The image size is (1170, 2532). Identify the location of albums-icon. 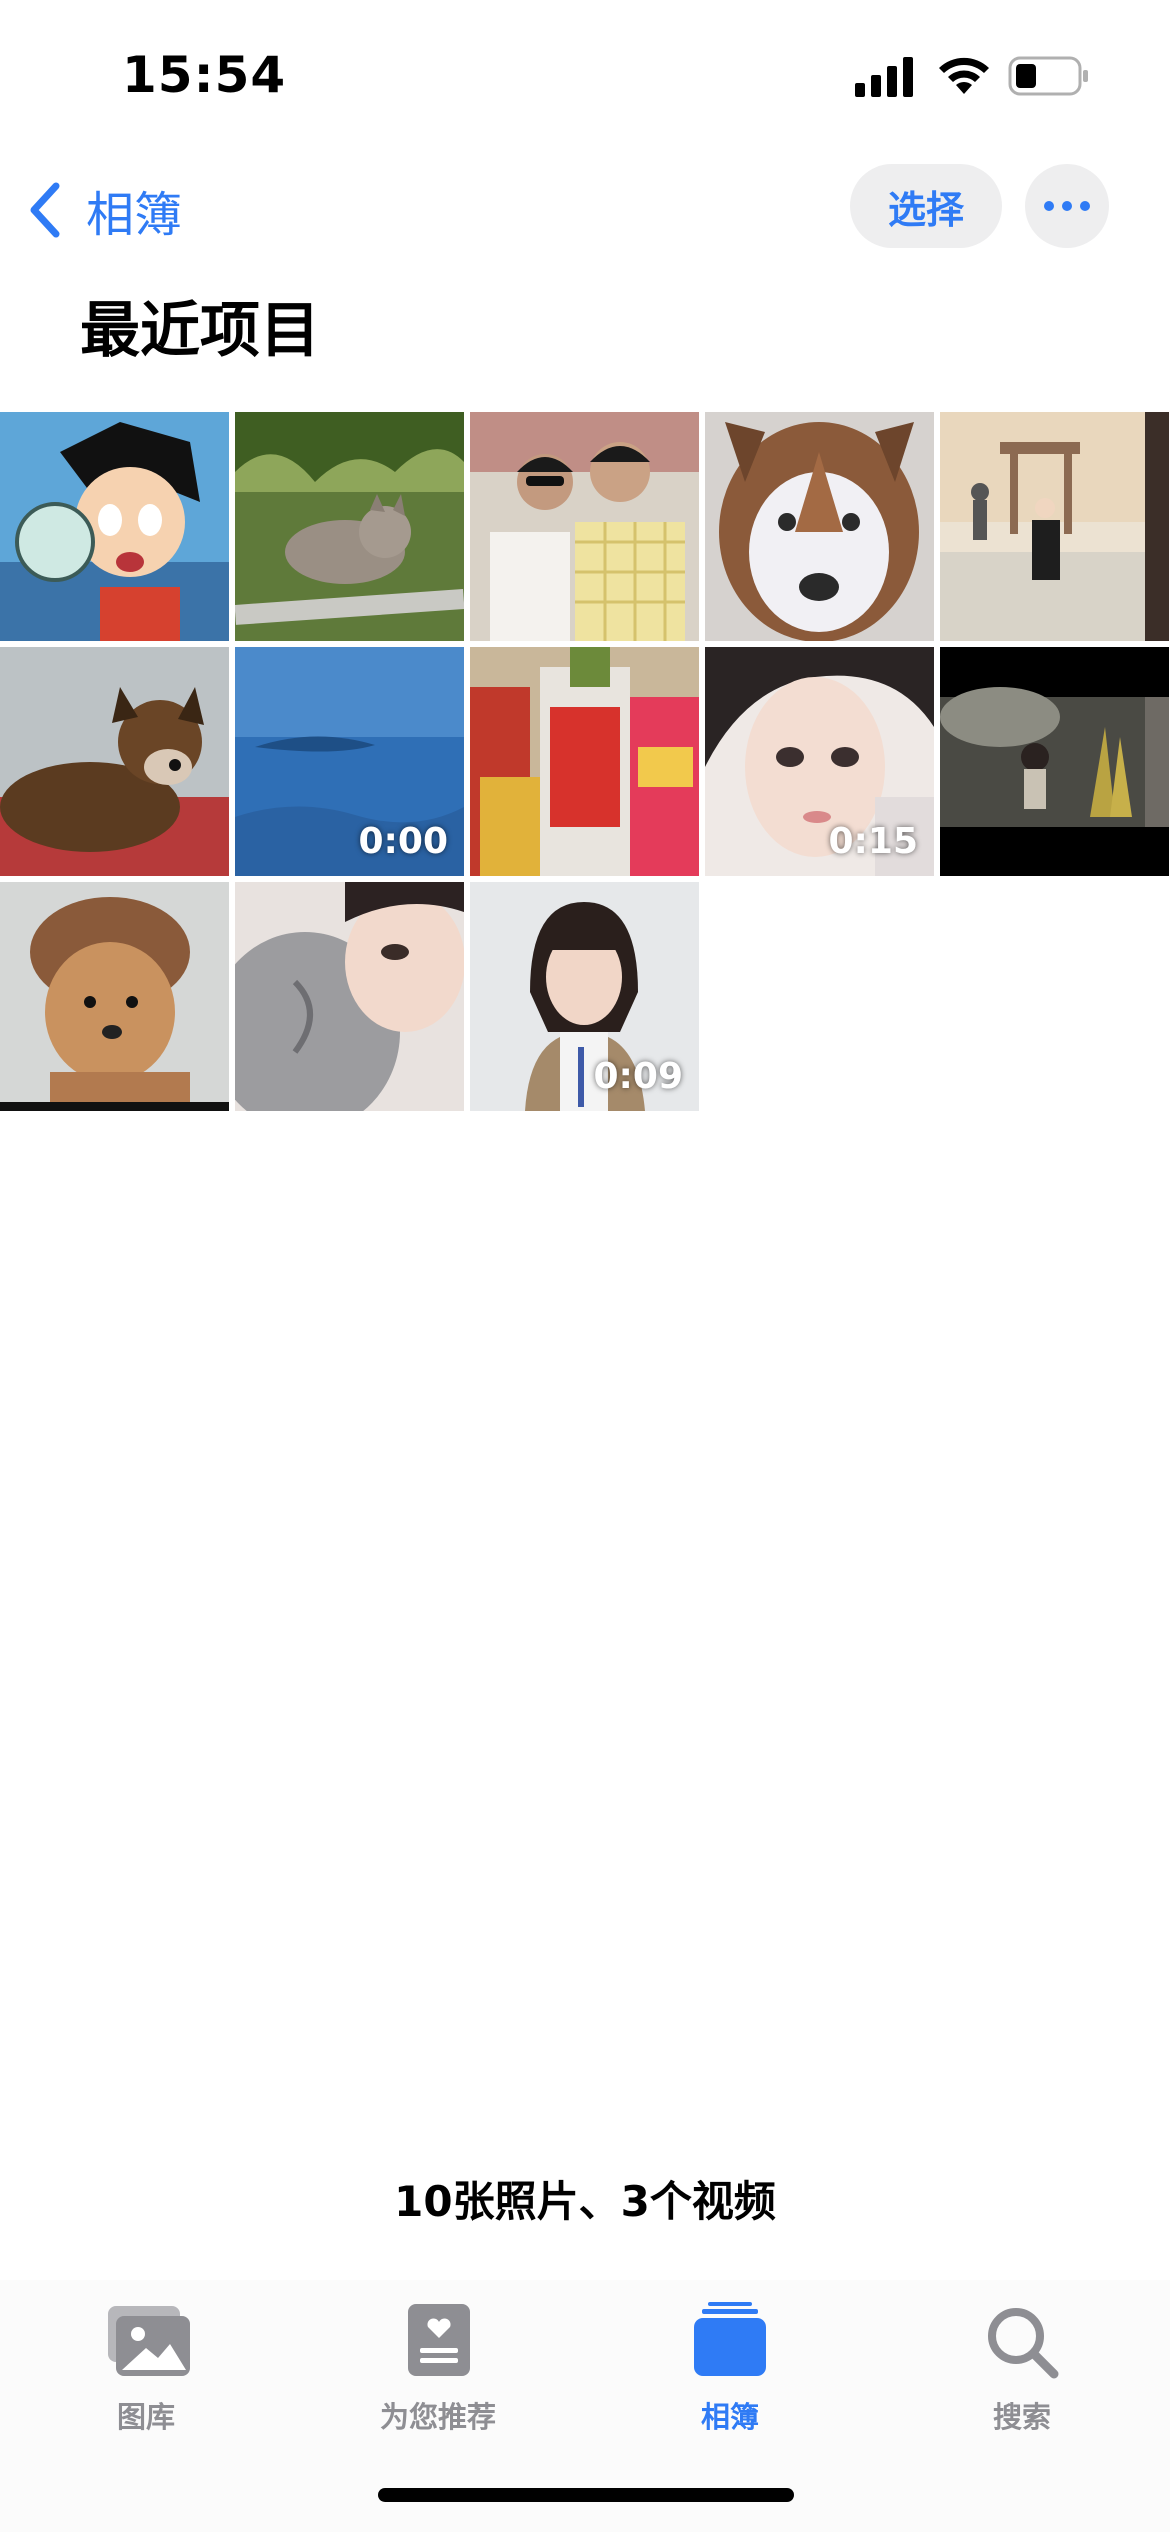
(730, 2339).